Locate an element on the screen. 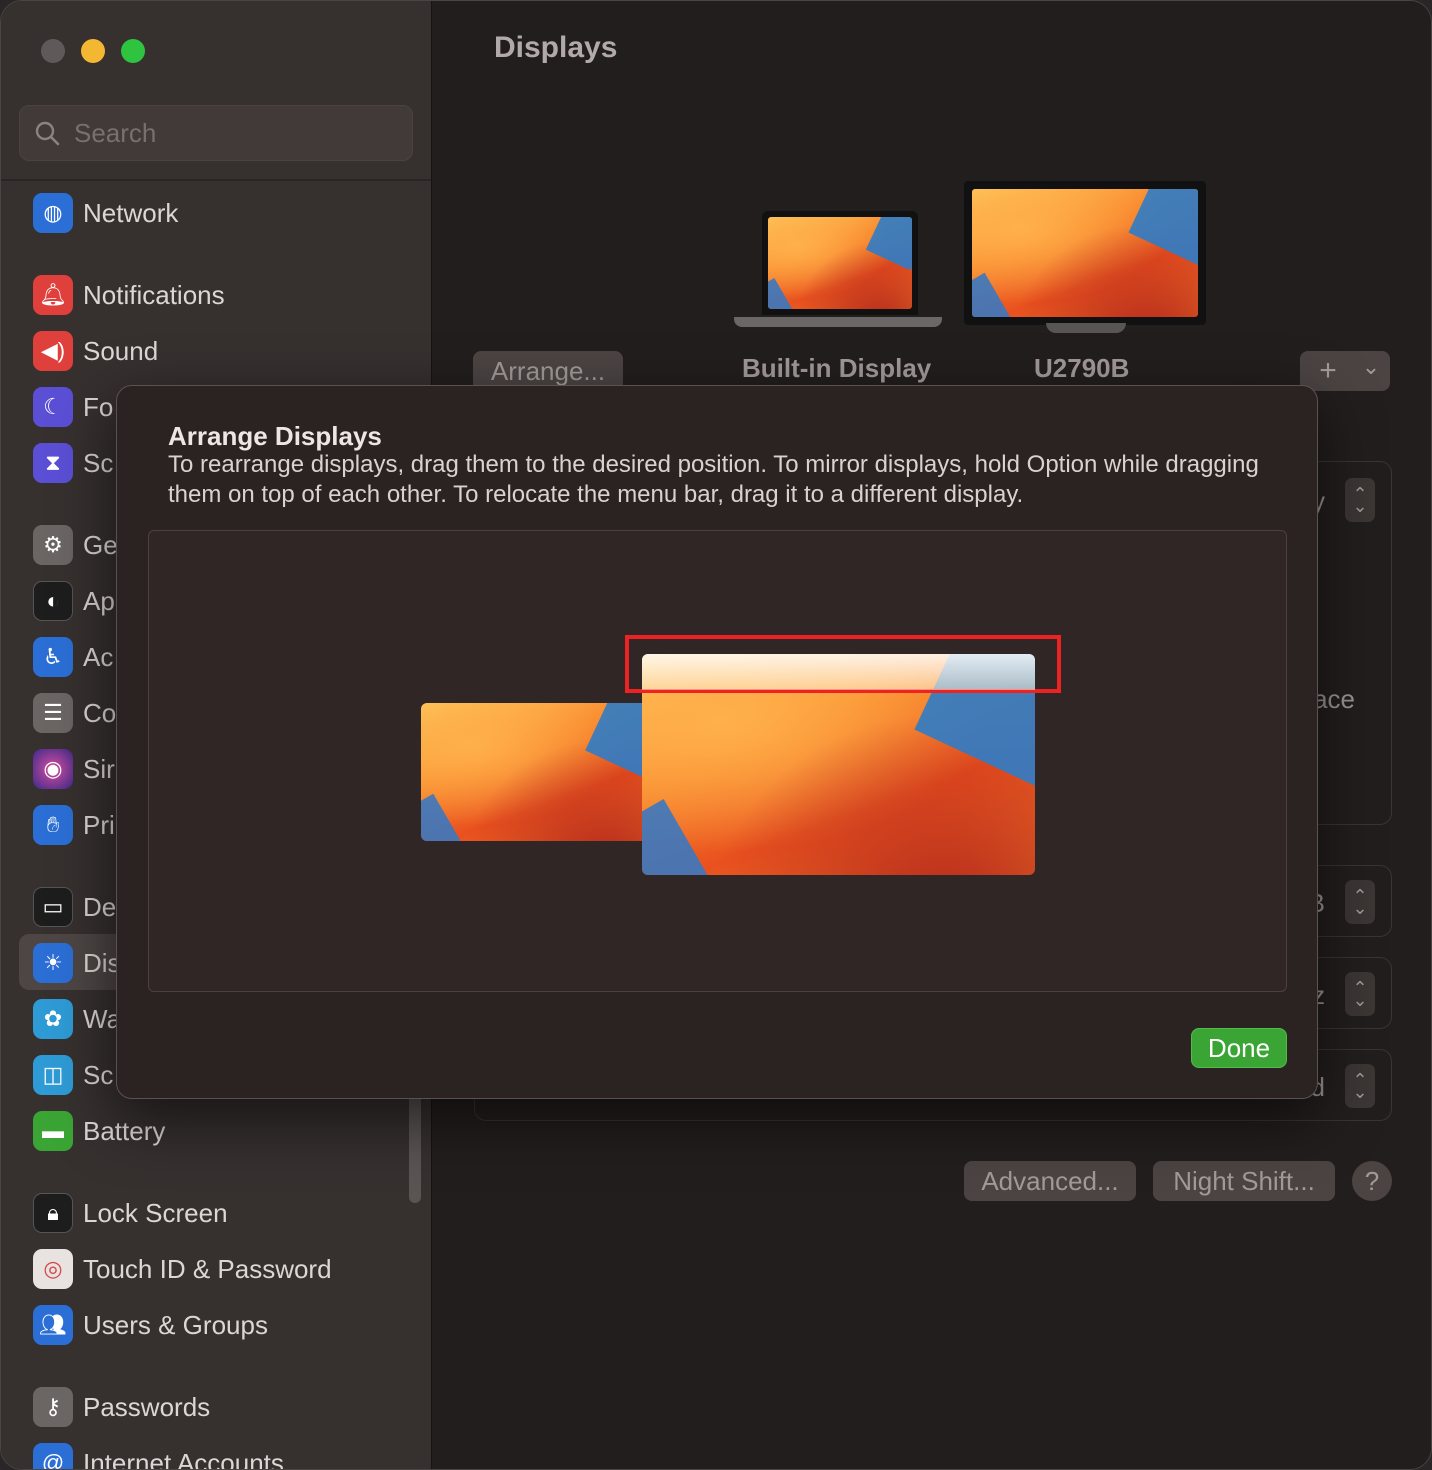 The width and height of the screenshot is (1432, 1470). sidebar-item-accessibility: ♿︎ Ac is located at coordinates (73, 657).